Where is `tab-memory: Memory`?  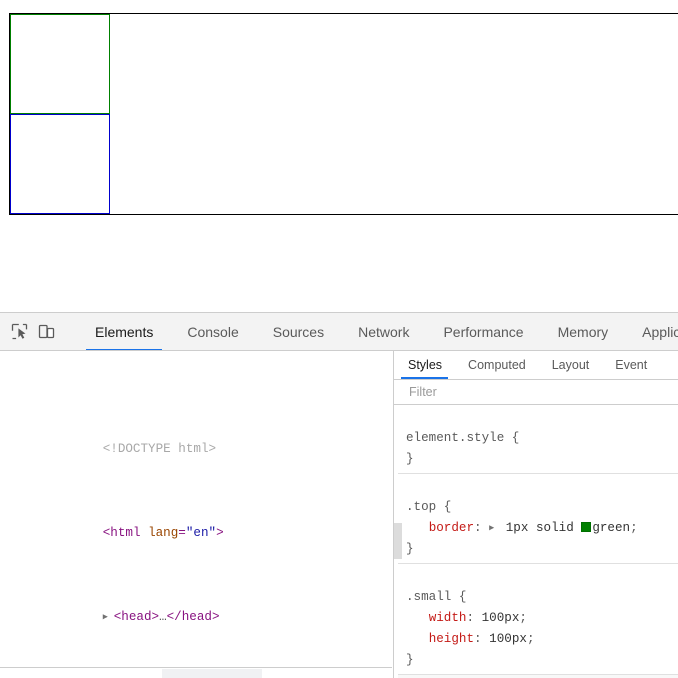 tab-memory: Memory is located at coordinates (583, 331).